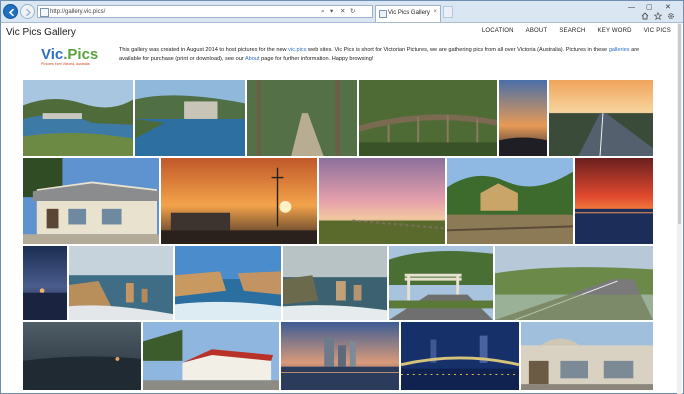 This screenshot has width=684, height=394. Describe the element at coordinates (649, 8) in the screenshot. I see `maximize-icon: ▢` at that location.